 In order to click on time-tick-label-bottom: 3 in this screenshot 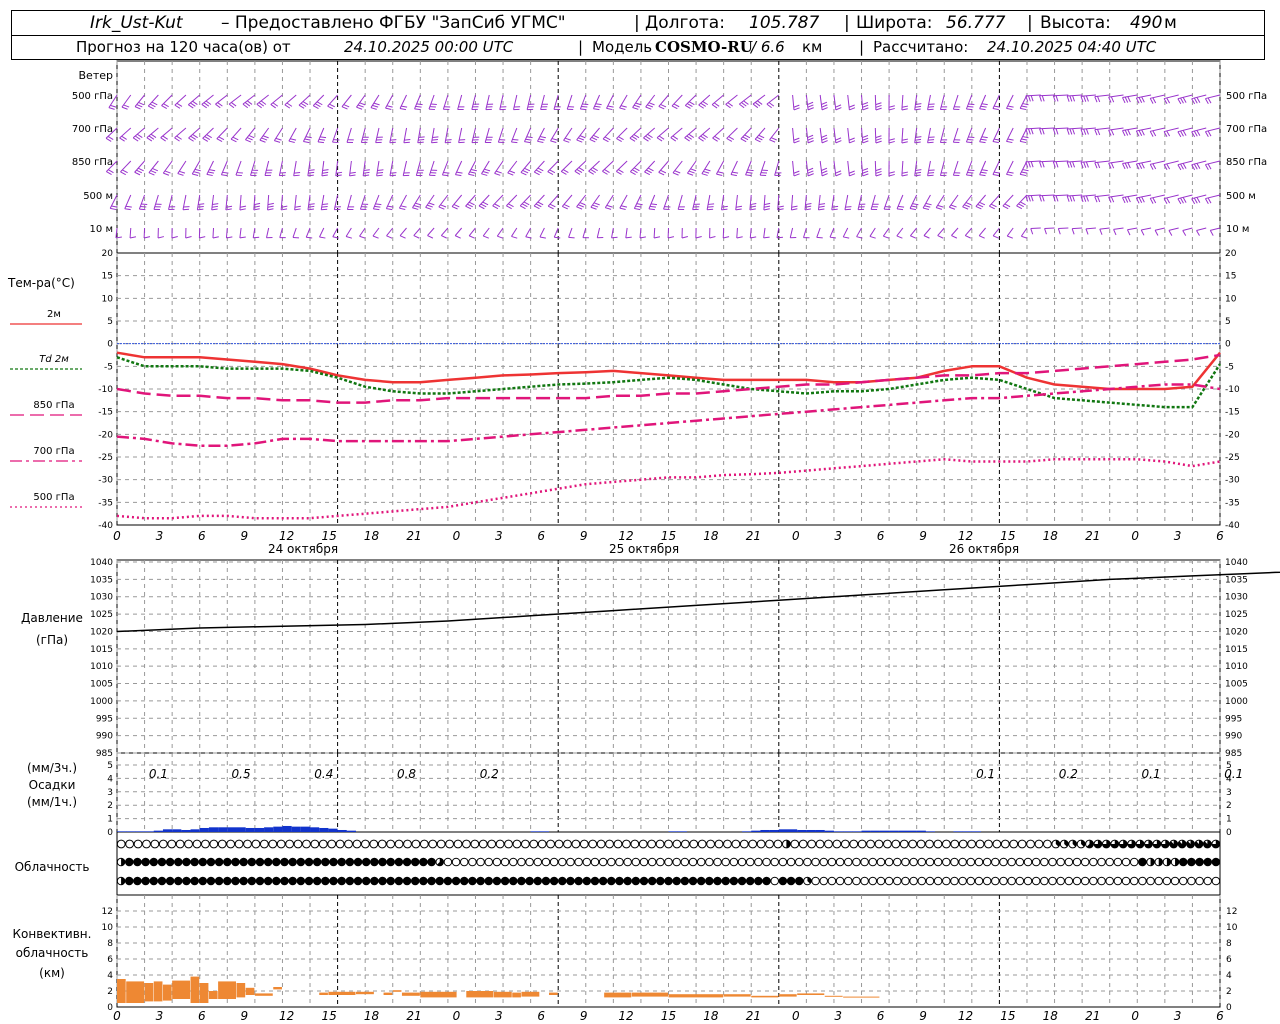, I will do `click(160, 1016)`.